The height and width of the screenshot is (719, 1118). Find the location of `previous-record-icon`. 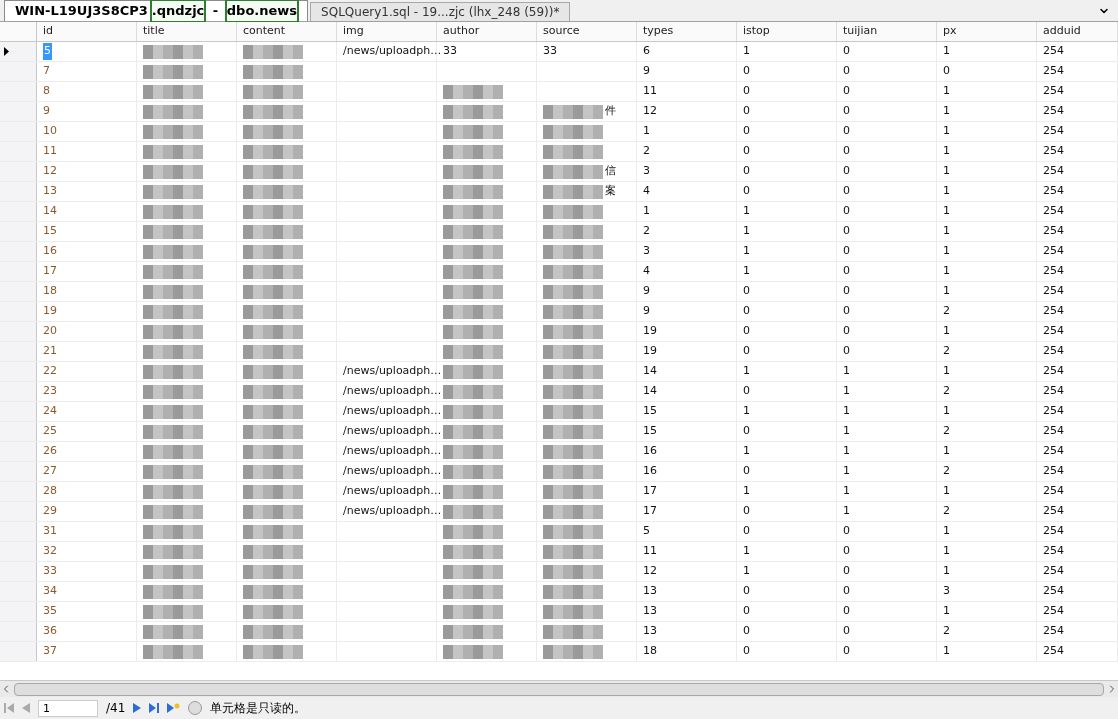

previous-record-icon is located at coordinates (26, 708).